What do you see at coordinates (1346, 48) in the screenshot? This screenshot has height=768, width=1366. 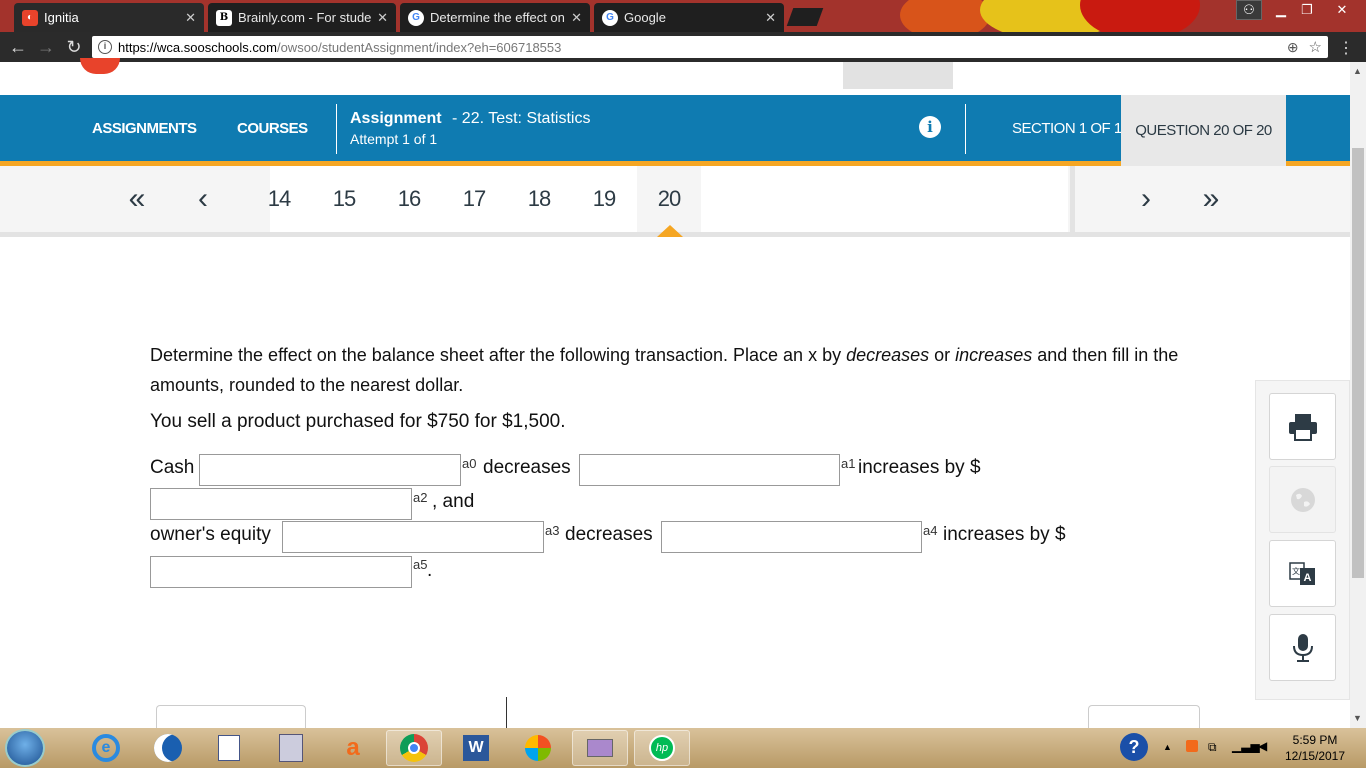 I see `chrome-menu-icon: ⋮` at bounding box center [1346, 48].